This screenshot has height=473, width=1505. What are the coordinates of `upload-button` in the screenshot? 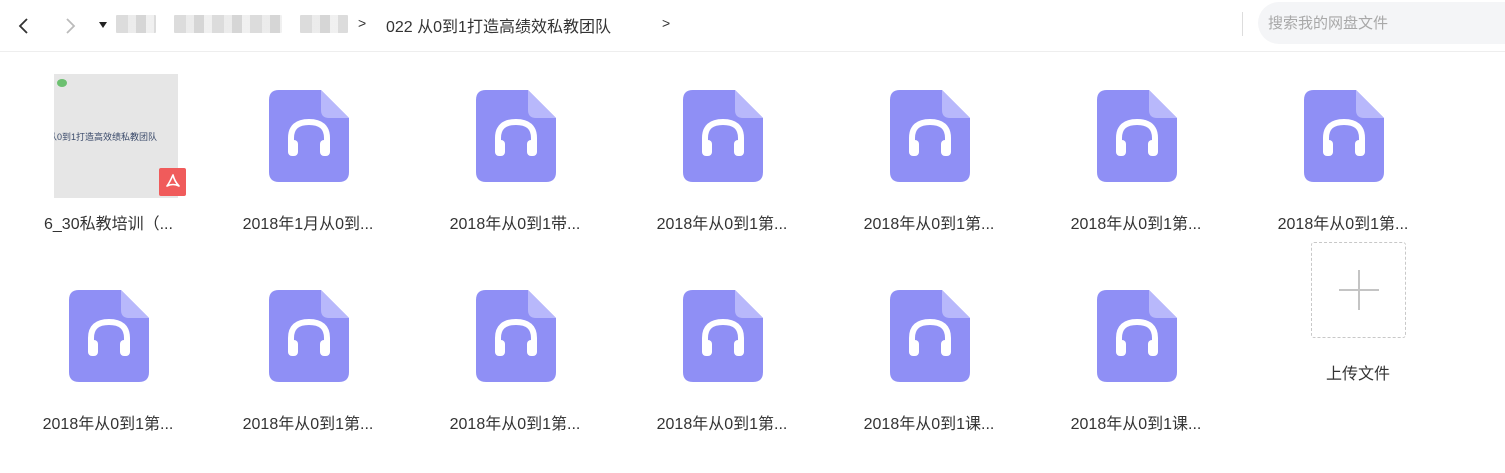 It's located at (1358, 290).